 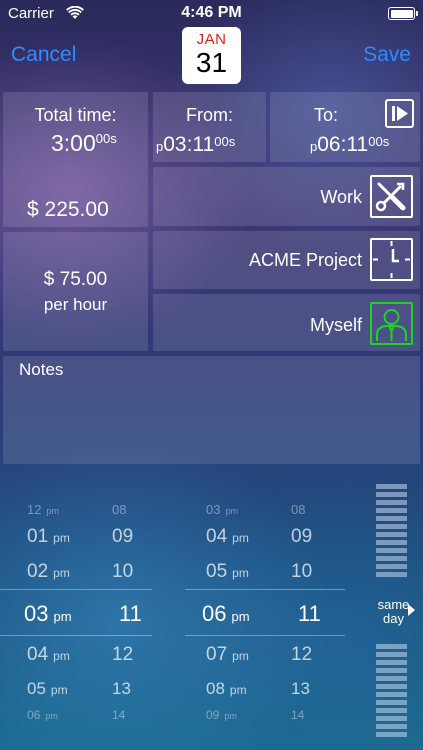 I want to click on wheel-item: 08 pm, so click(x=226, y=688).